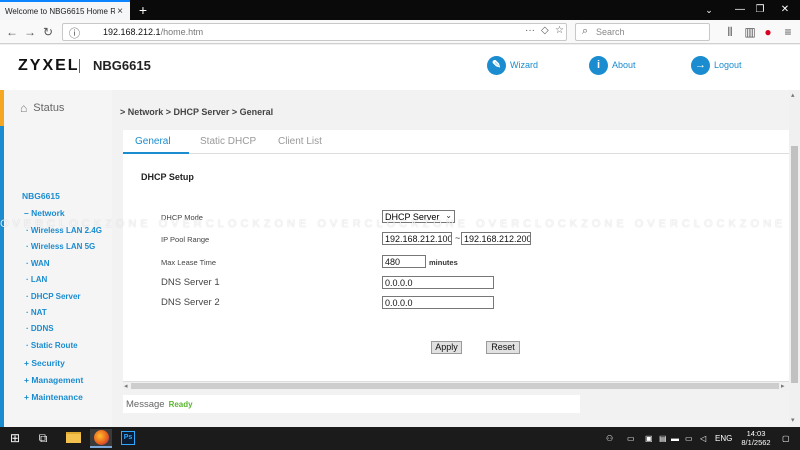 Image resolution: width=800 pixels, height=450 pixels. I want to click on network-icon: ▭, so click(689, 438).